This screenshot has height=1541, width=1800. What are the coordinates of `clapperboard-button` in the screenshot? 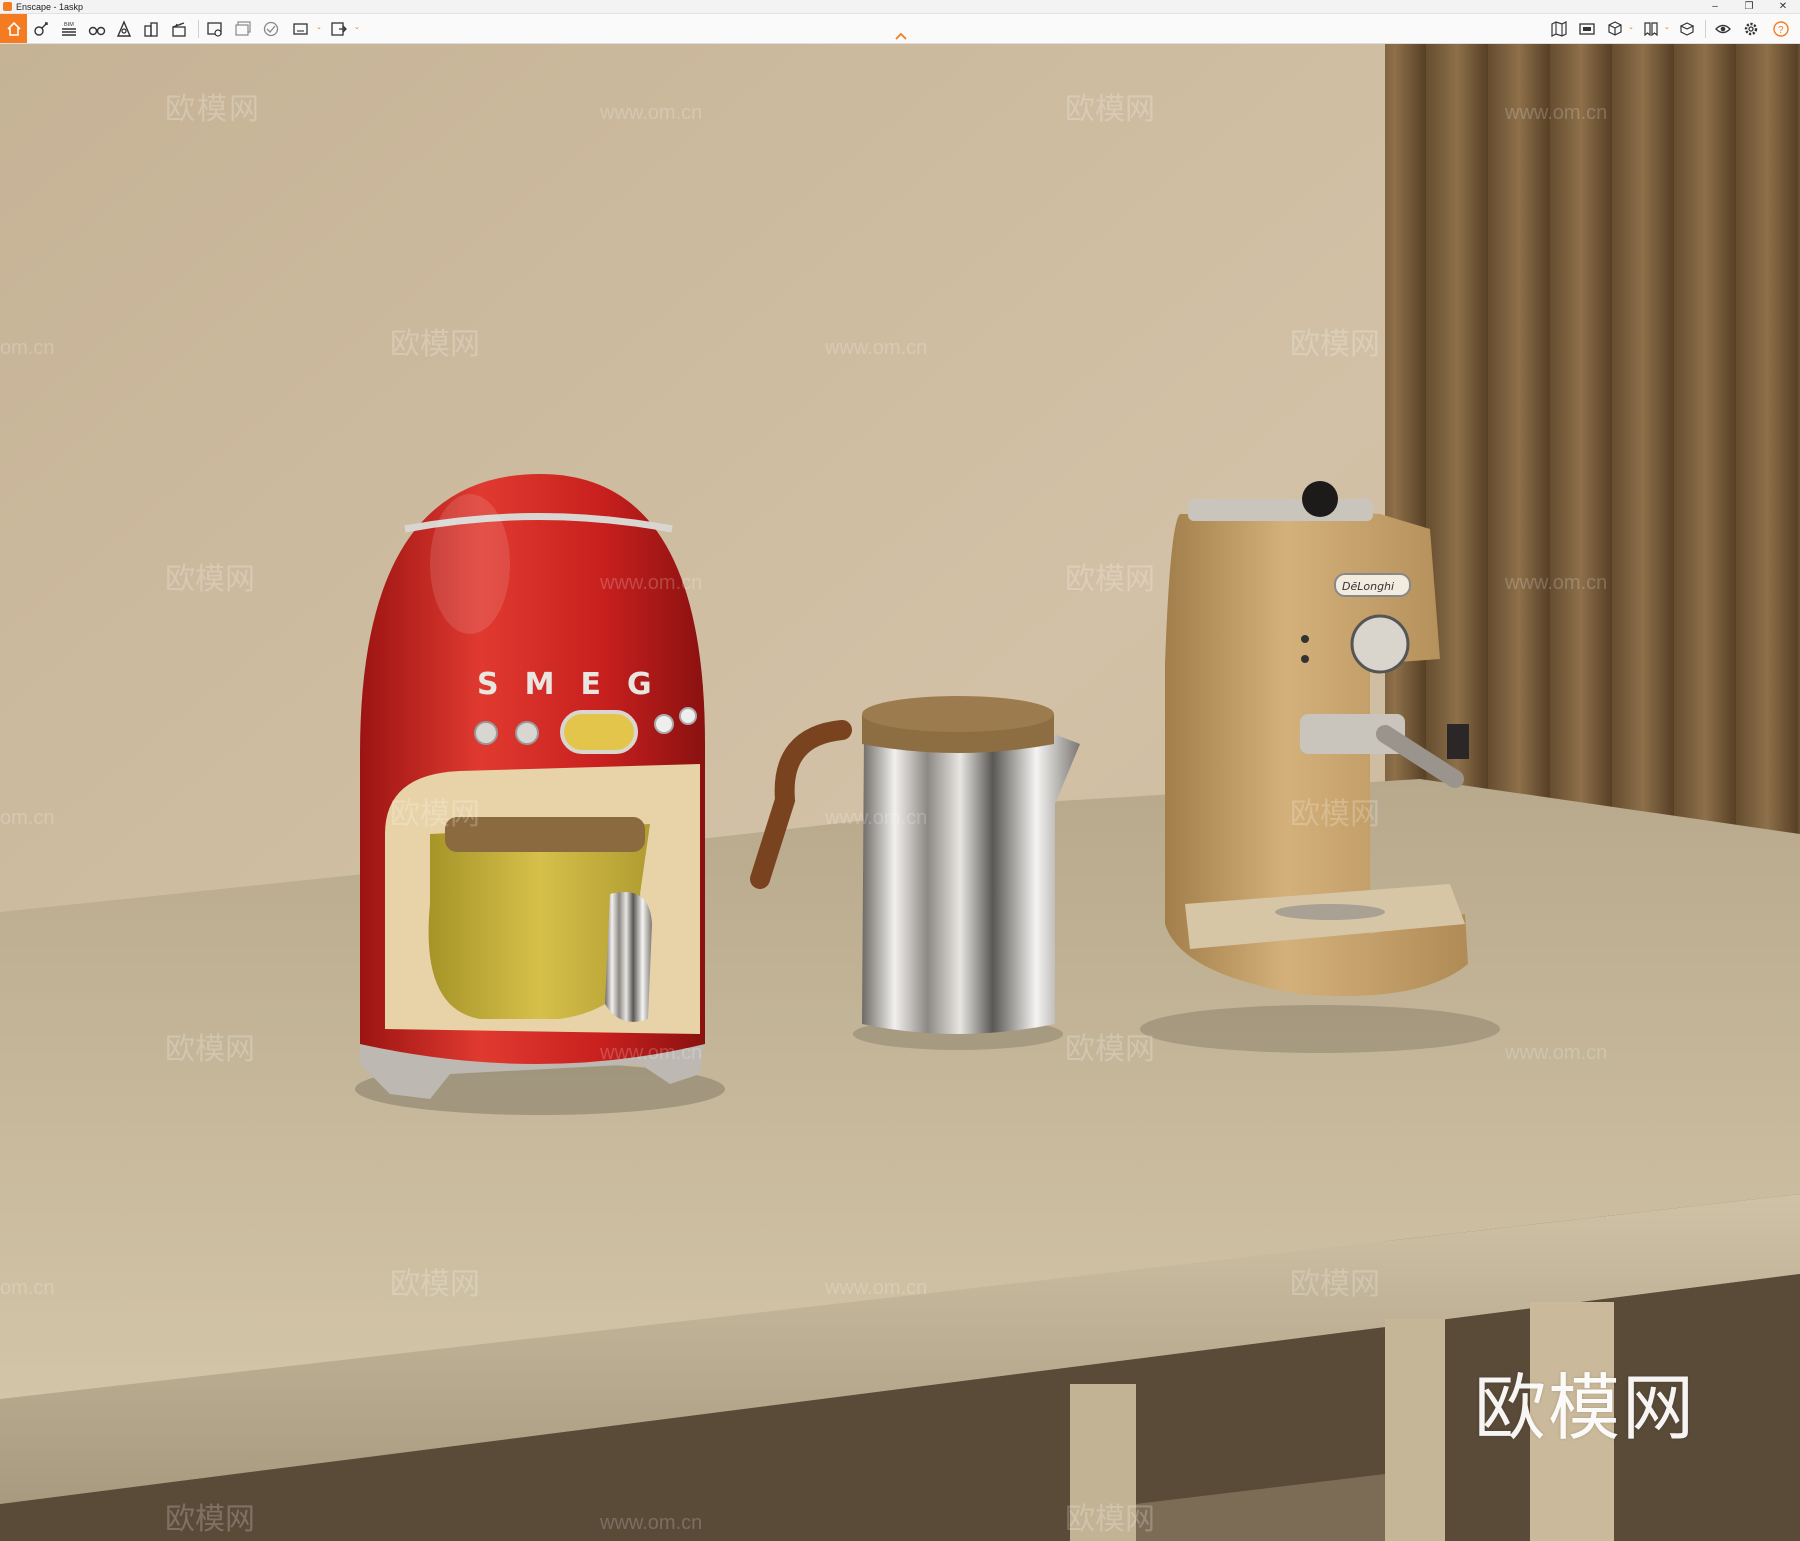 It's located at (179, 29).